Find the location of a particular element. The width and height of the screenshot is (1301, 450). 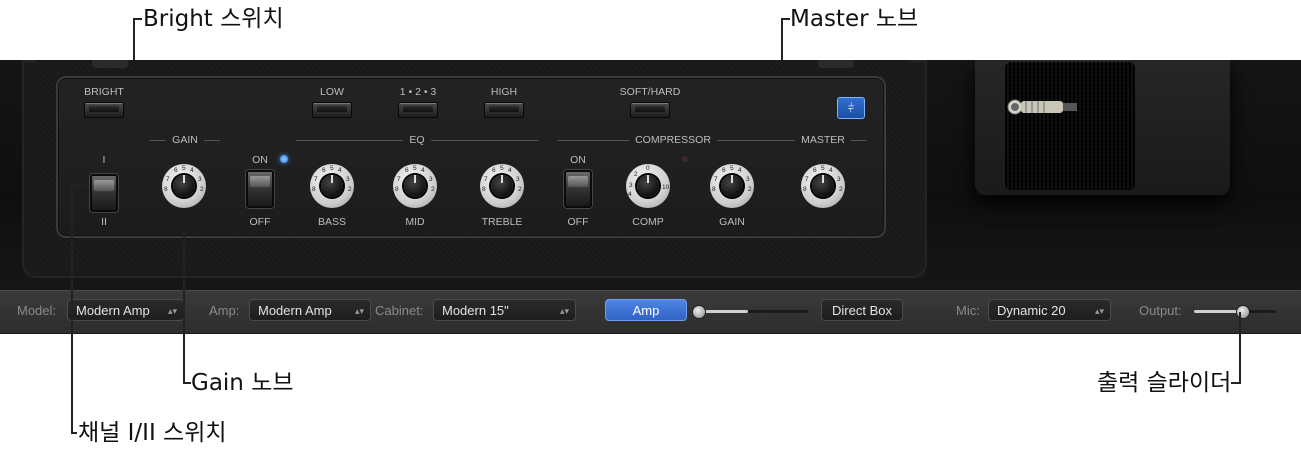

channel-ii-label: II is located at coordinates (104, 222).